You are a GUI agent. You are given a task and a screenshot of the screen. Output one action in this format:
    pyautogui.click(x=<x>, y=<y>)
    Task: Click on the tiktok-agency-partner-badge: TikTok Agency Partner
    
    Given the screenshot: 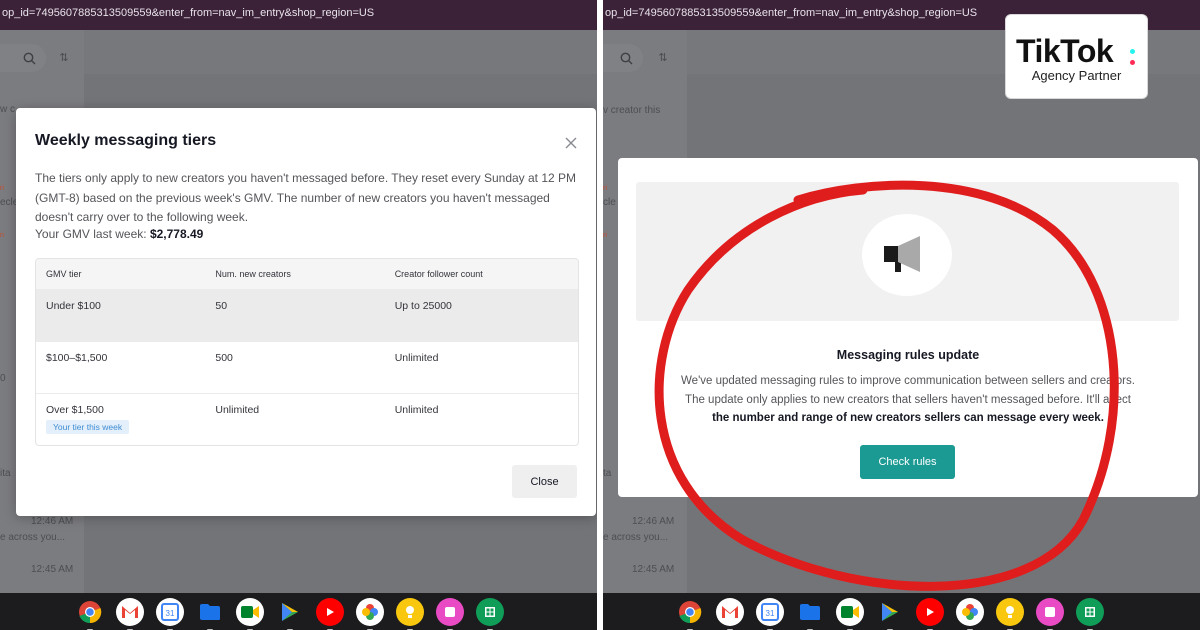 What is the action you would take?
    pyautogui.click(x=1076, y=56)
    